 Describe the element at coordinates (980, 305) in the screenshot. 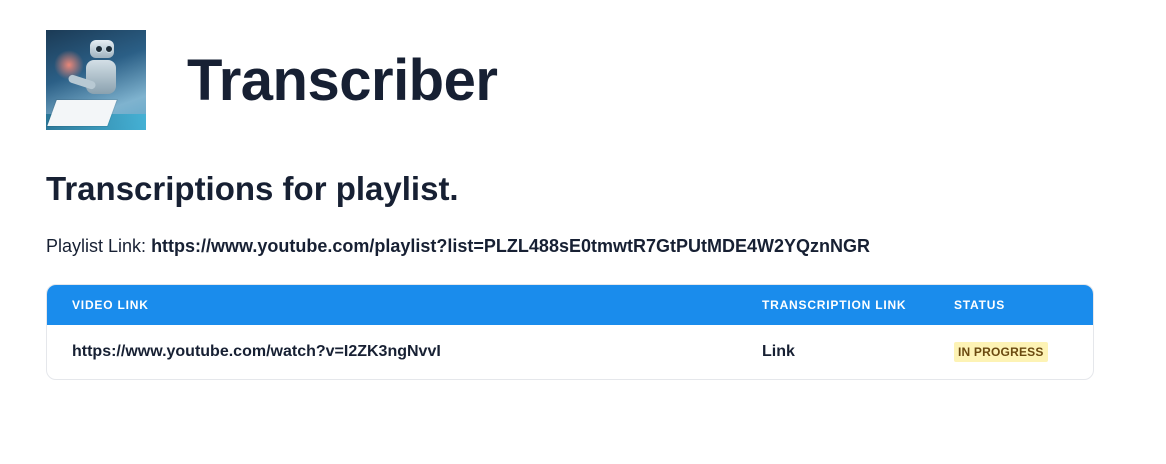

I see `column-header-status: STATUS` at that location.